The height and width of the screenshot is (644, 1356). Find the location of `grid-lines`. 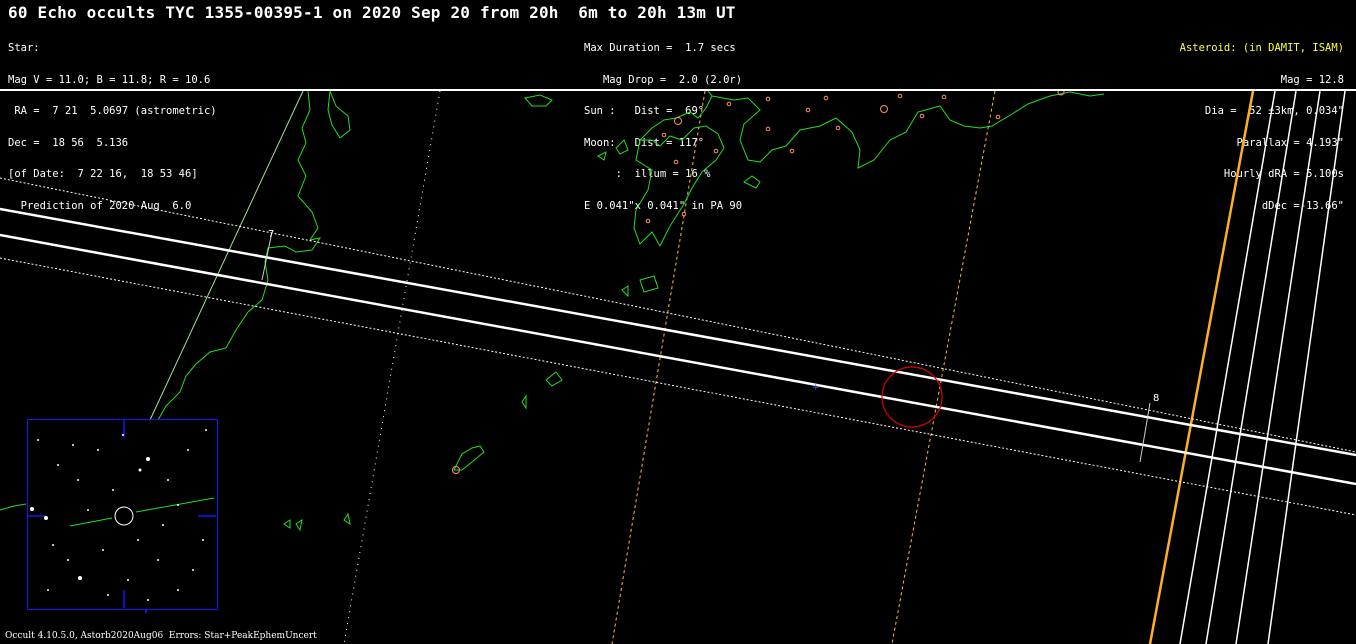

grid-lines is located at coordinates (392, 367).